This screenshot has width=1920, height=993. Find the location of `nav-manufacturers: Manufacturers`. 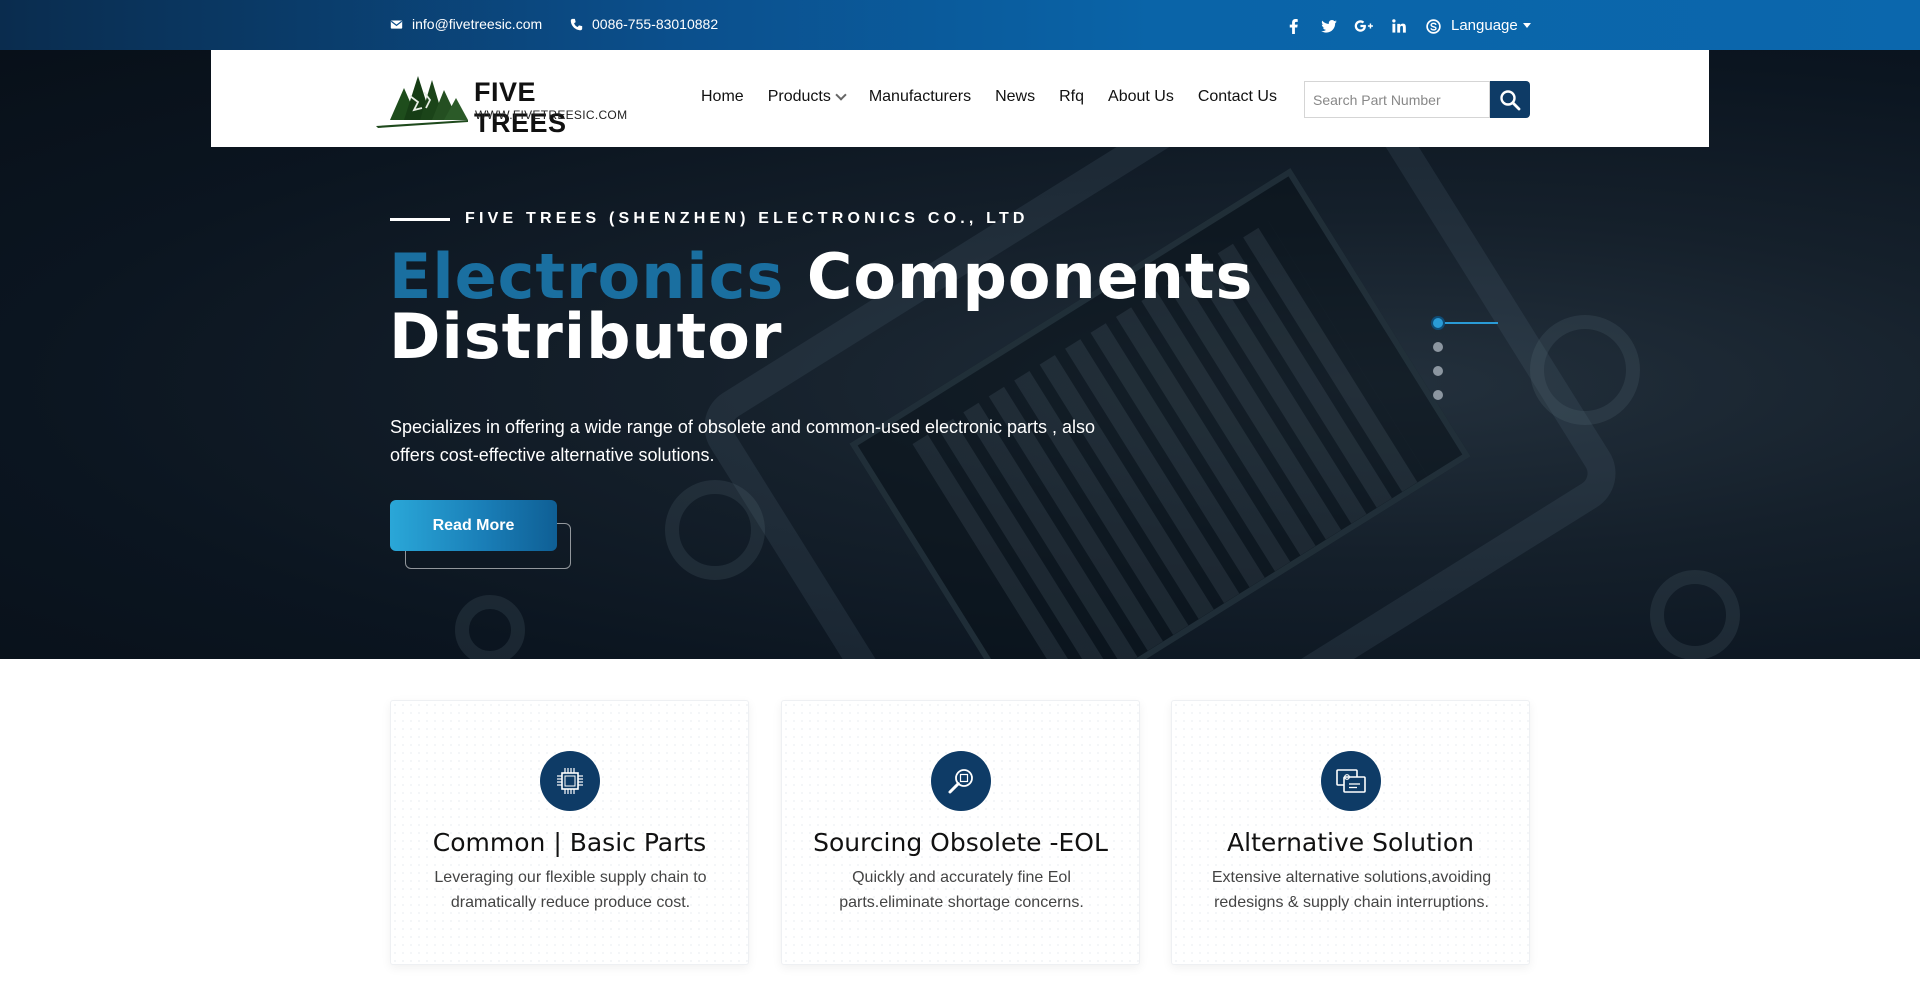

nav-manufacturers: Manufacturers is located at coordinates (920, 97).